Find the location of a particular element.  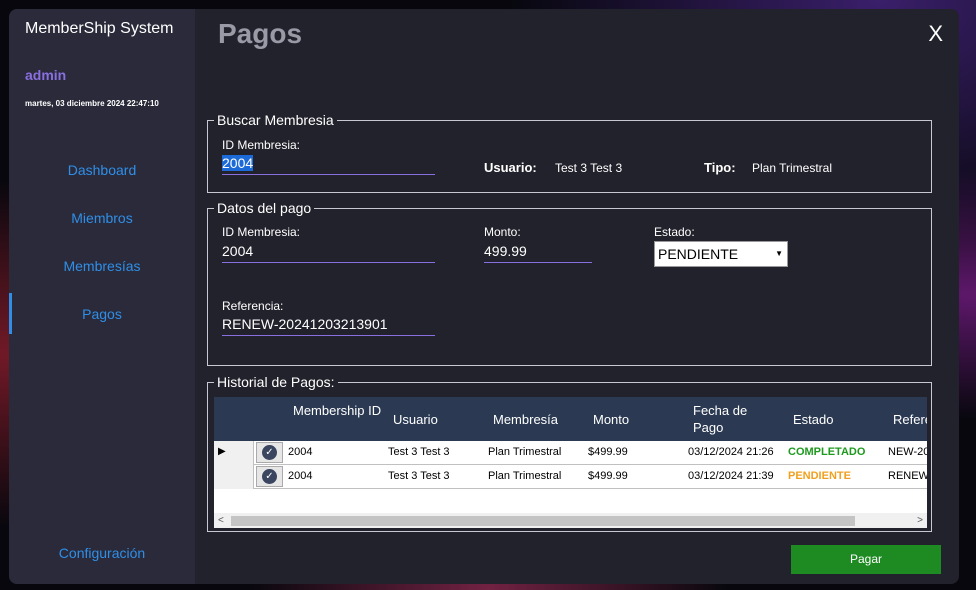

row-selector-icon: ▶ is located at coordinates (222, 451).